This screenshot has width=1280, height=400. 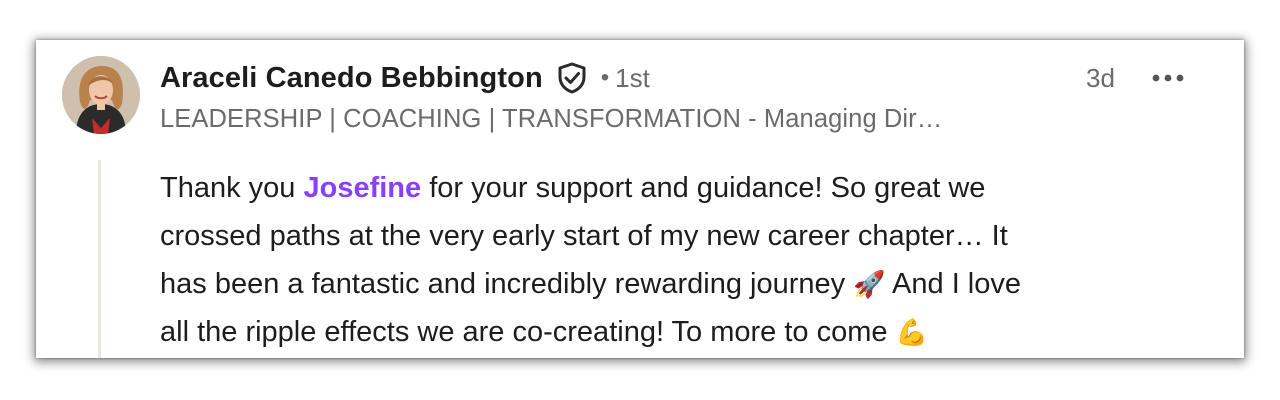 I want to click on profile-photo, so click(x=101, y=95).